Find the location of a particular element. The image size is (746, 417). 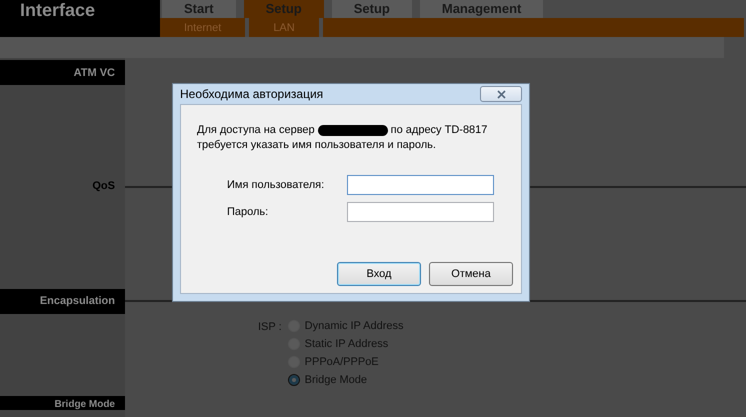

close-icon is located at coordinates (501, 94).